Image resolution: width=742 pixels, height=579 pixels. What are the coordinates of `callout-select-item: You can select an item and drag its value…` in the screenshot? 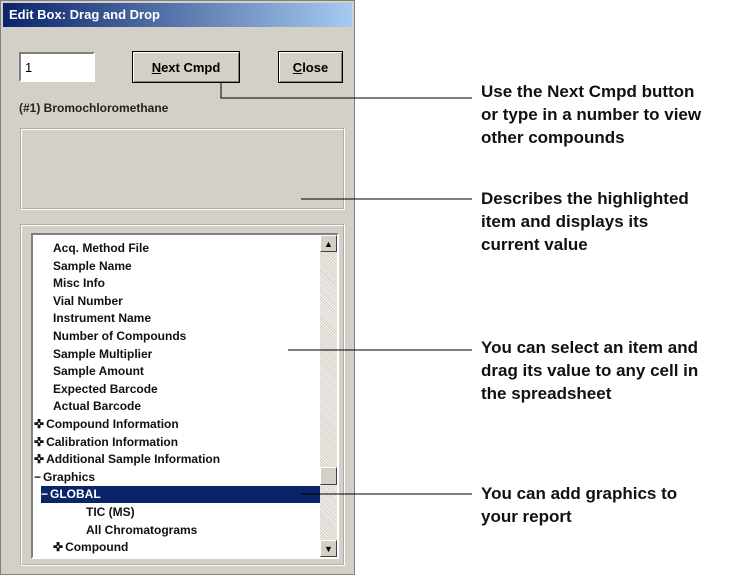 It's located at (590, 370).